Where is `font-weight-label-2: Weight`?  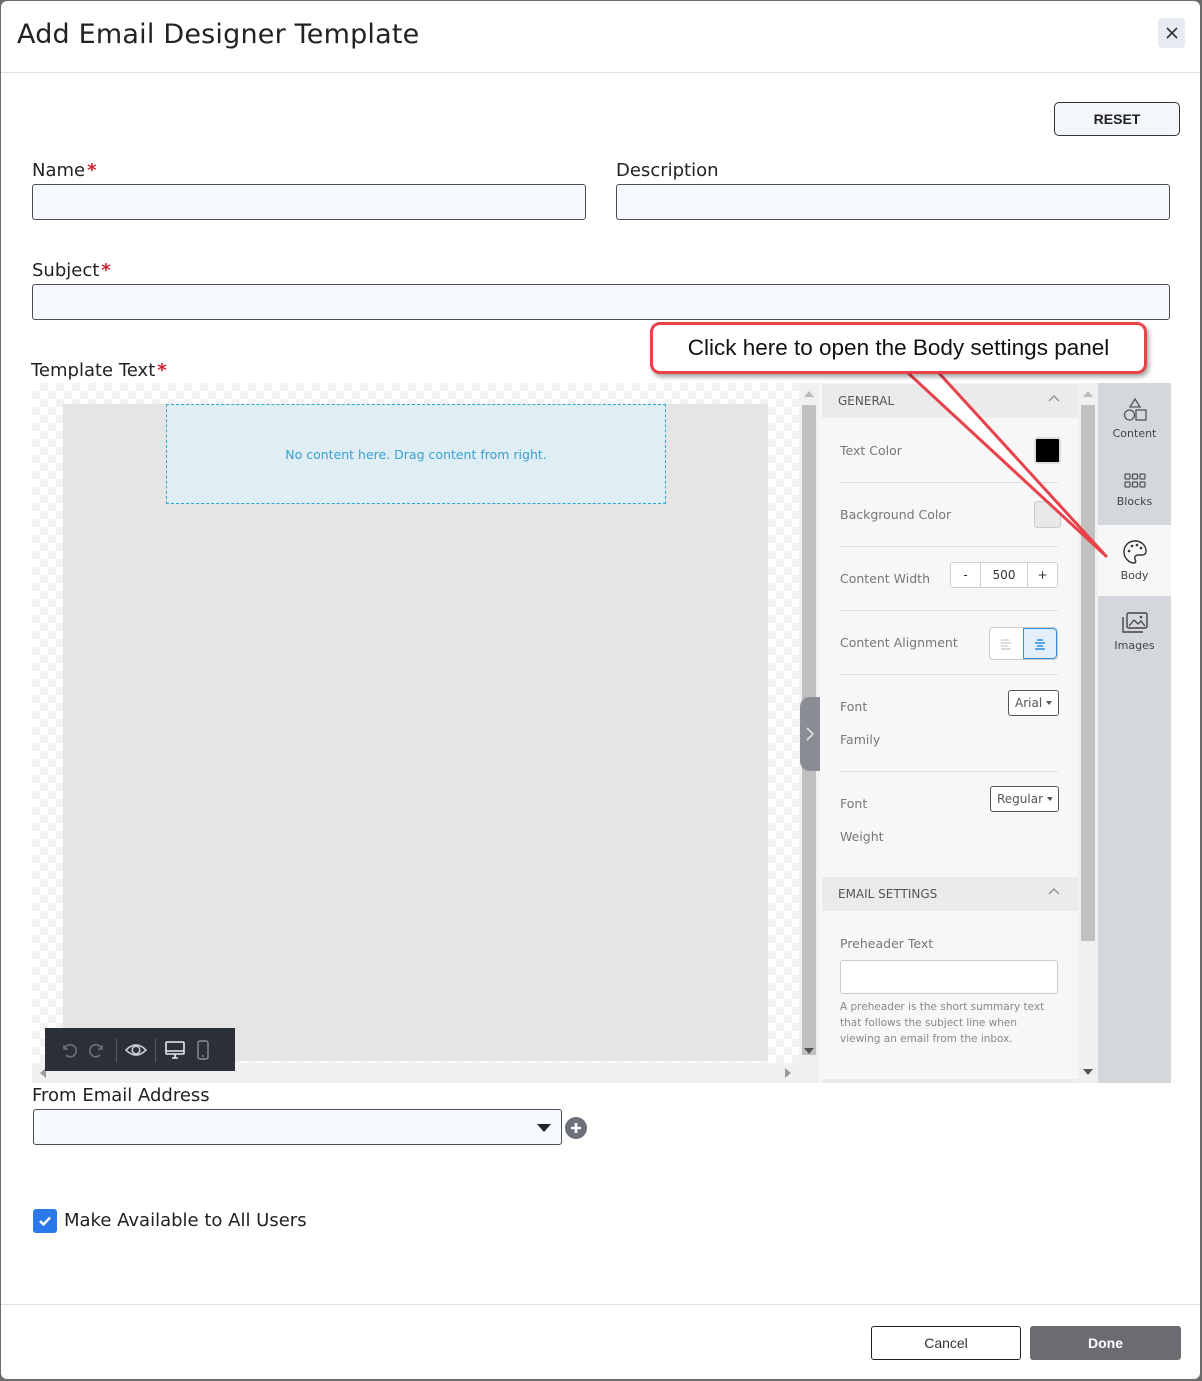 font-weight-label-2: Weight is located at coordinates (862, 836).